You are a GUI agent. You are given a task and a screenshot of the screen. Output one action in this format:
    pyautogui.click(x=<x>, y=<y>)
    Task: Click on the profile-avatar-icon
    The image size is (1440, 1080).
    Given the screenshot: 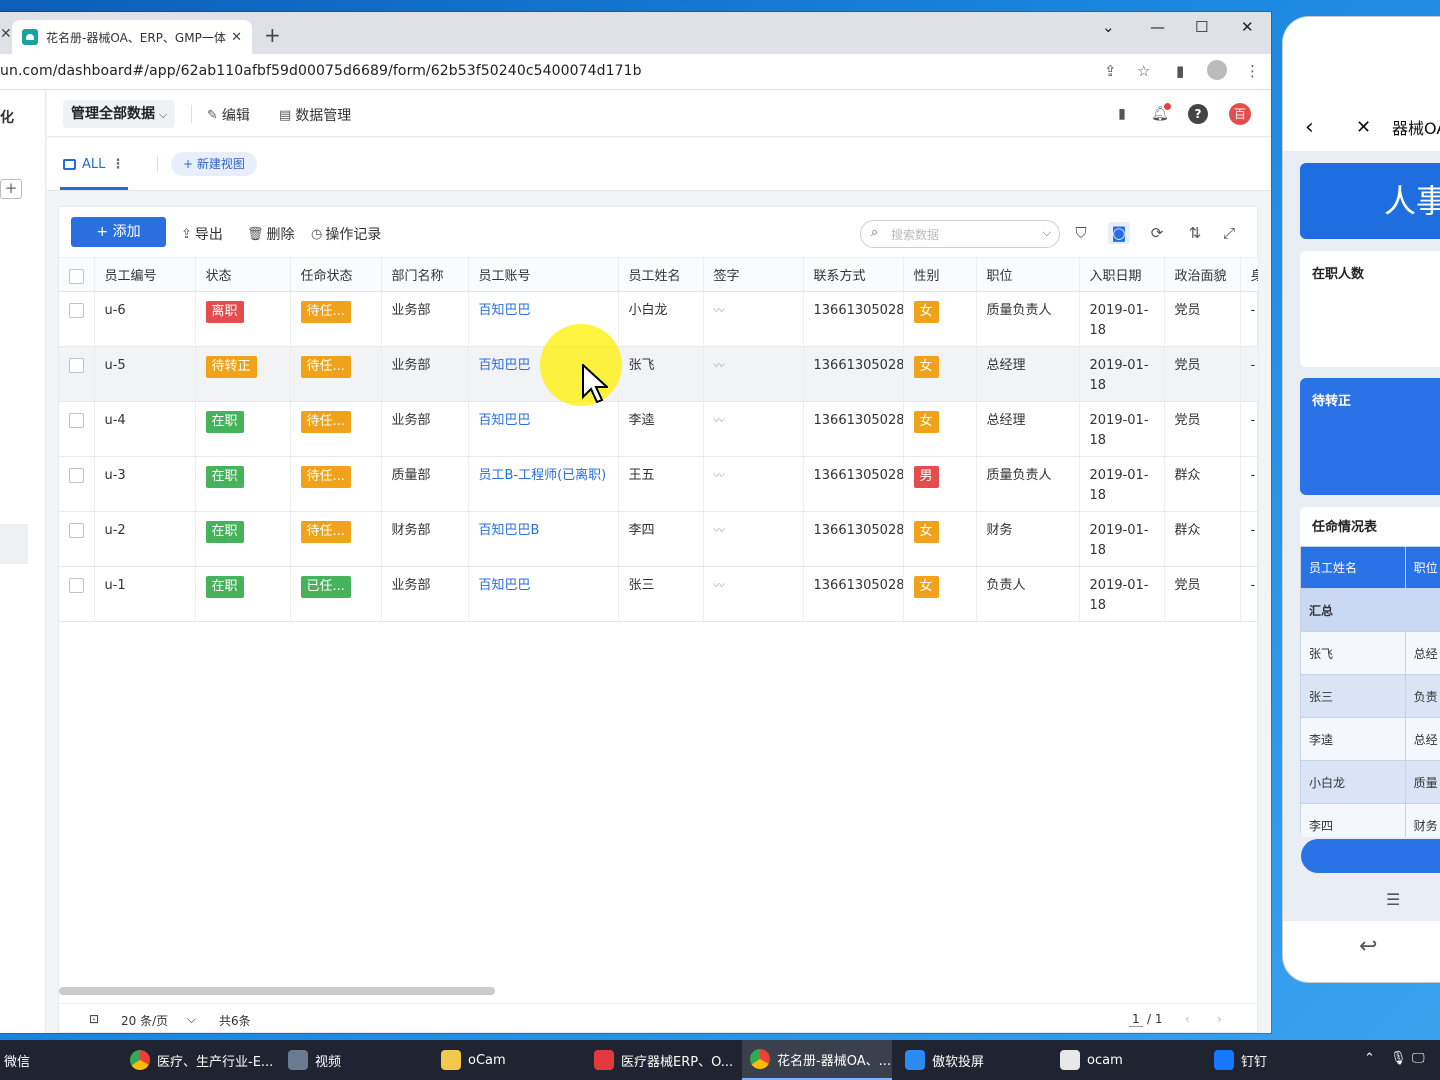 What is the action you would take?
    pyautogui.click(x=1217, y=70)
    